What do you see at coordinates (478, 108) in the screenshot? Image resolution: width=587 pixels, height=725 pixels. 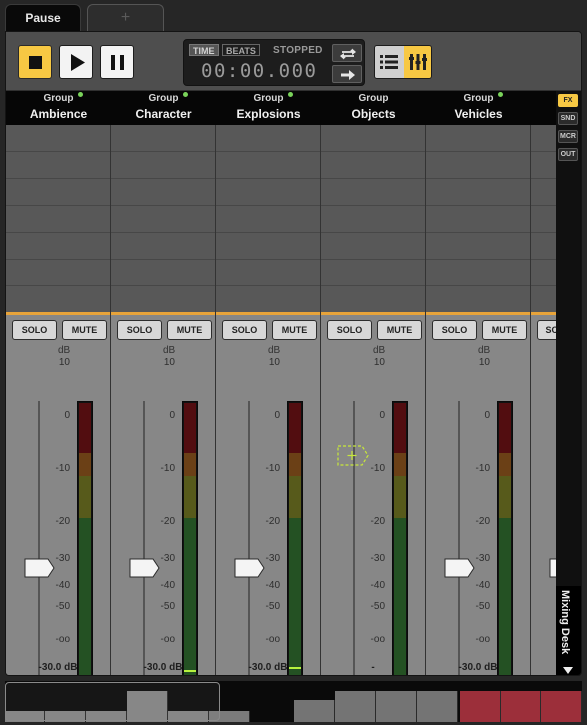 I see `channel-header-vehicles: Group Vehicles` at bounding box center [478, 108].